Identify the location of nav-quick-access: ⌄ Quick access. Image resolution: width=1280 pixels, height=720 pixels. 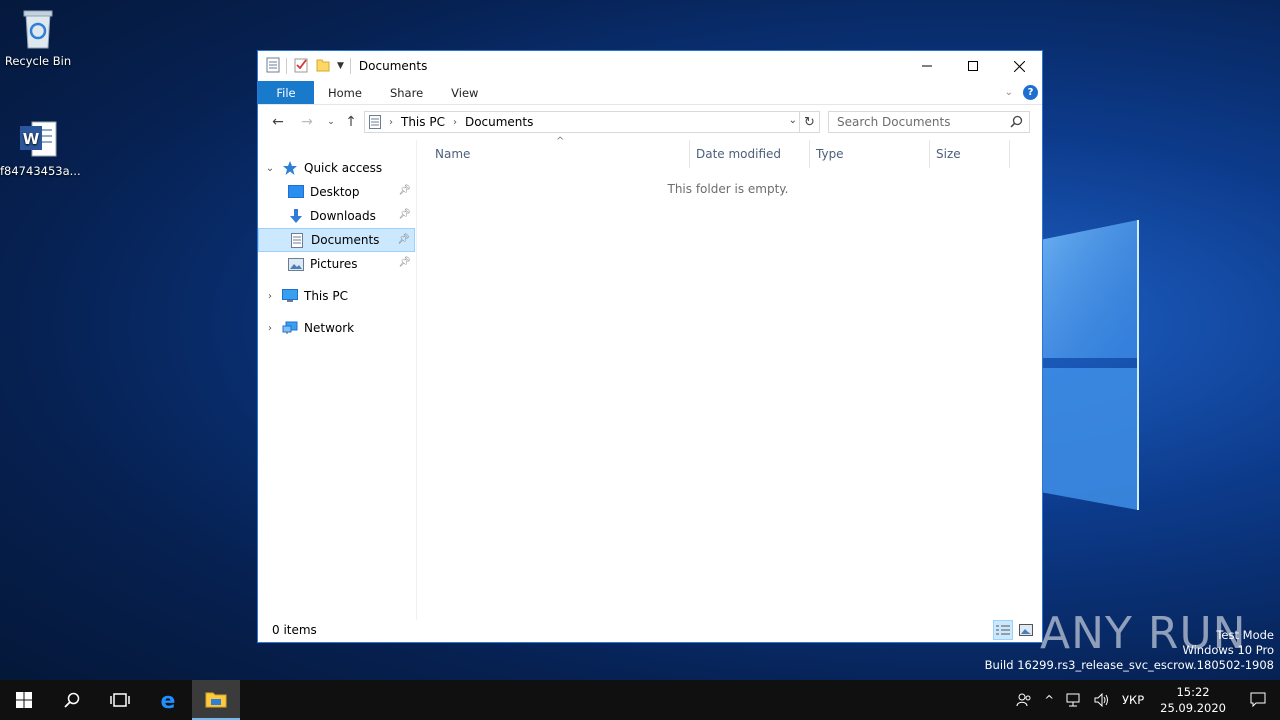
(336, 168).